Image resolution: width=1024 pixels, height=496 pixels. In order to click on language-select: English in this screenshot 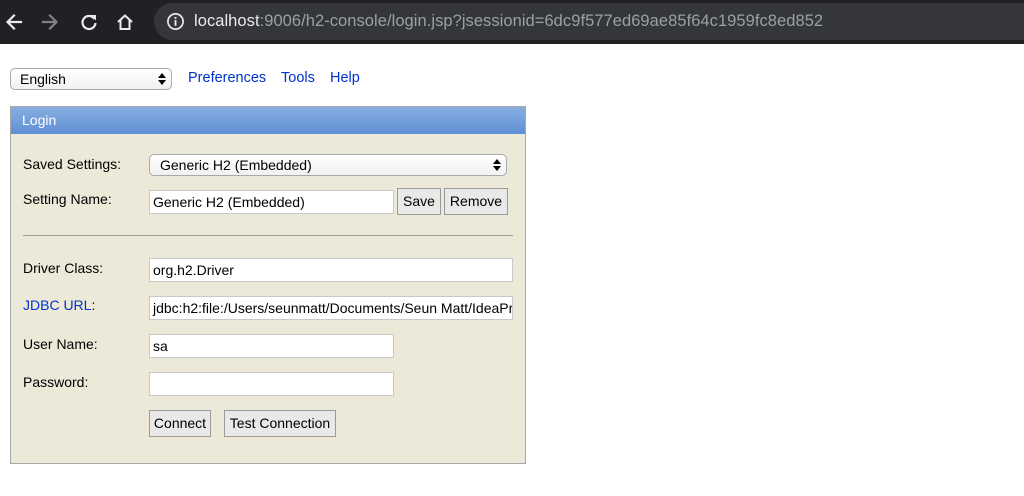, I will do `click(91, 79)`.